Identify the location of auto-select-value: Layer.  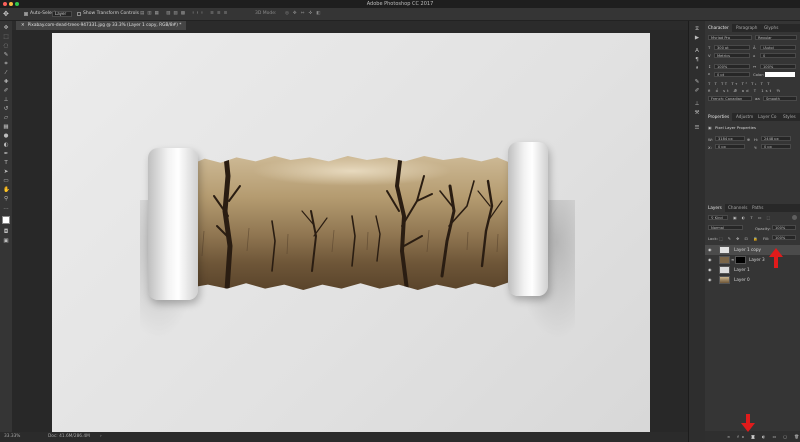
(61, 13).